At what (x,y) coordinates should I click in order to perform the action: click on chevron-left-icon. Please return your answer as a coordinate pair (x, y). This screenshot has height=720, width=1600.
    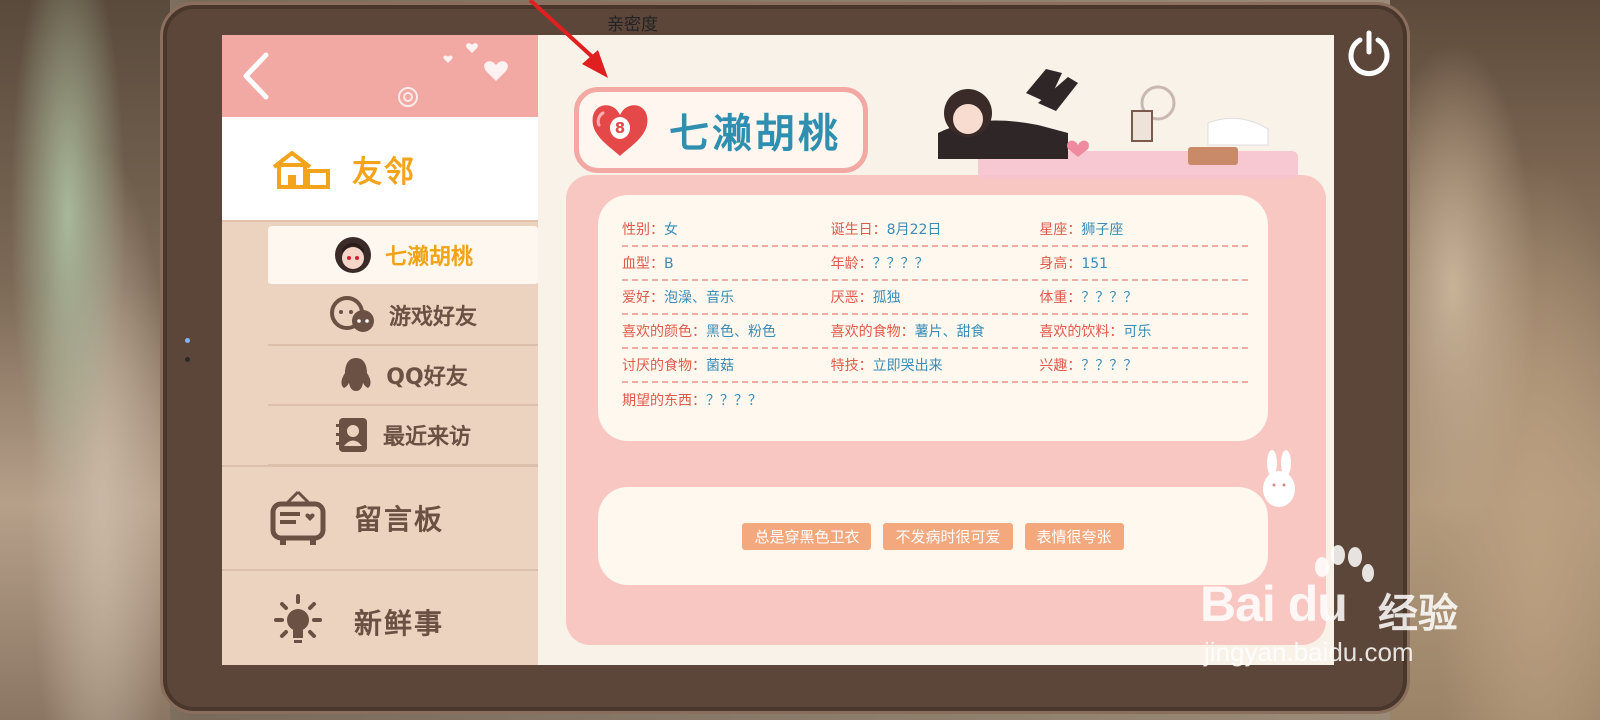
    Looking at the image, I should click on (256, 76).